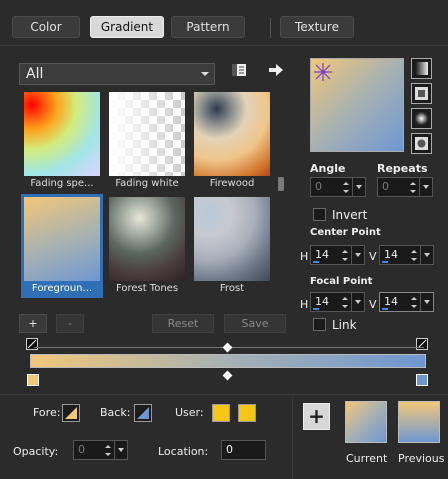 This screenshot has height=479, width=448. What do you see at coordinates (322, 301) in the screenshot?
I see `focal-h-value: 14` at bounding box center [322, 301].